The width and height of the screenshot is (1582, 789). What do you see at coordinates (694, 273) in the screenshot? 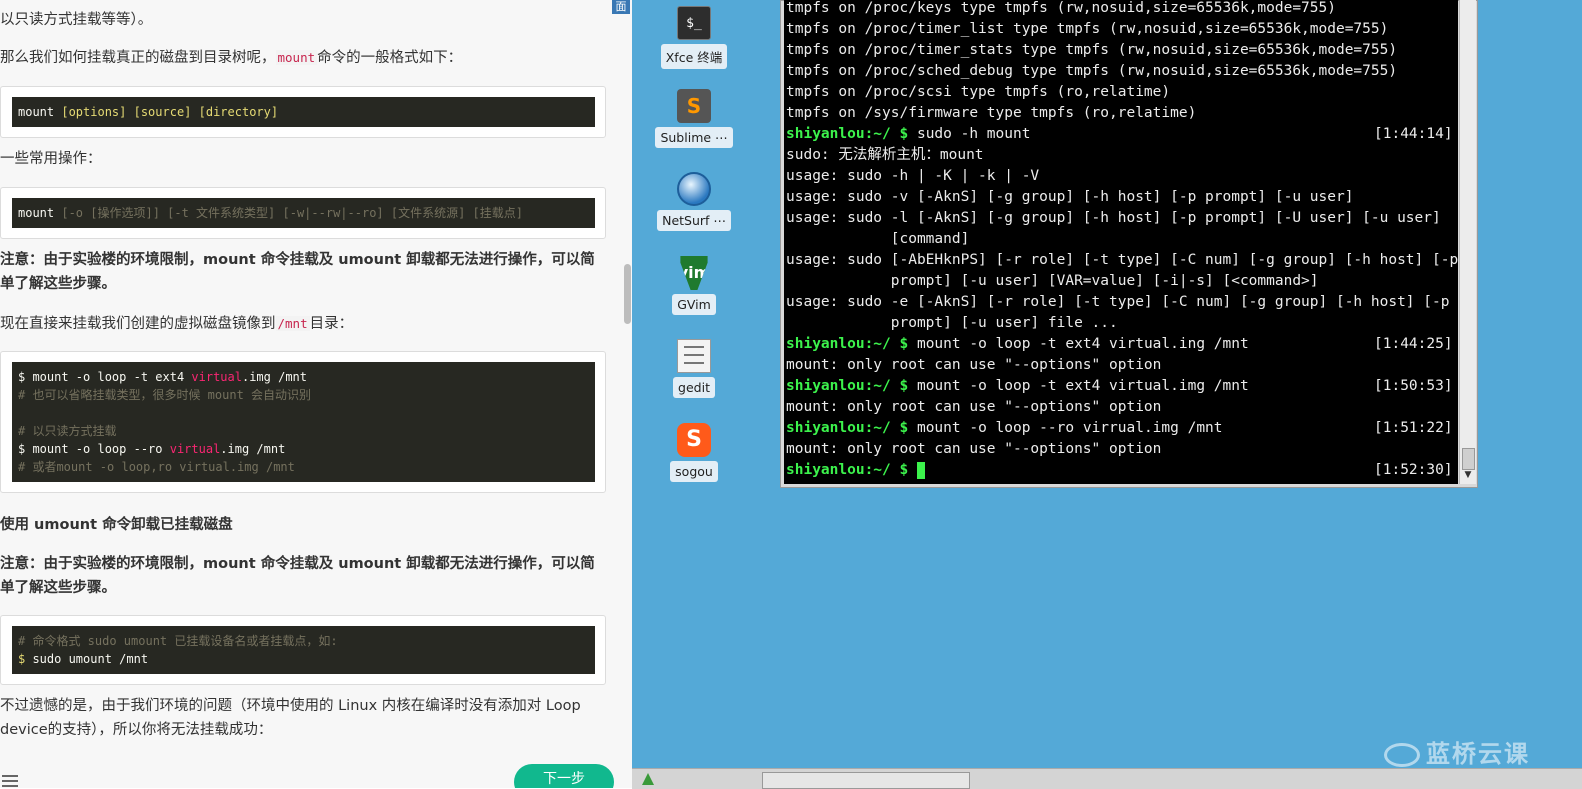
I see `vim-icon: vim` at bounding box center [694, 273].